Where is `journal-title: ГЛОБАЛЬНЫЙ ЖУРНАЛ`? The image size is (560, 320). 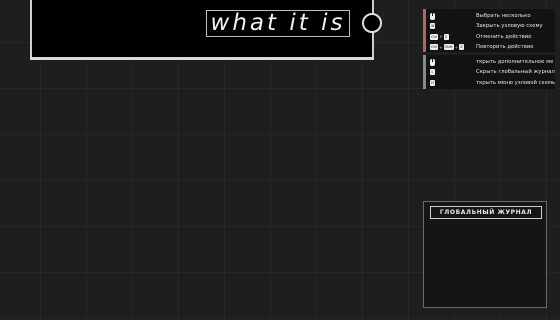 journal-title: ГЛОБАЛЬНЫЙ ЖУРНАЛ is located at coordinates (486, 212).